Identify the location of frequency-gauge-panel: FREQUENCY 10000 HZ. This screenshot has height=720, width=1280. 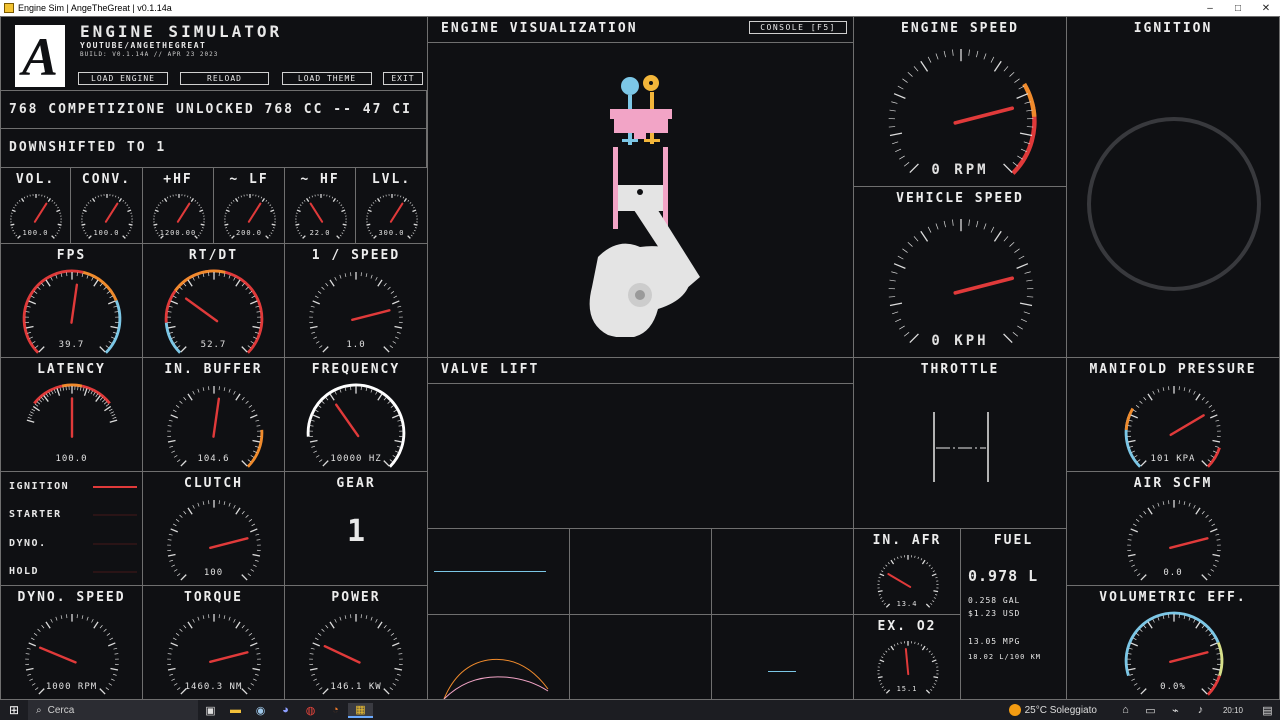
(356, 414).